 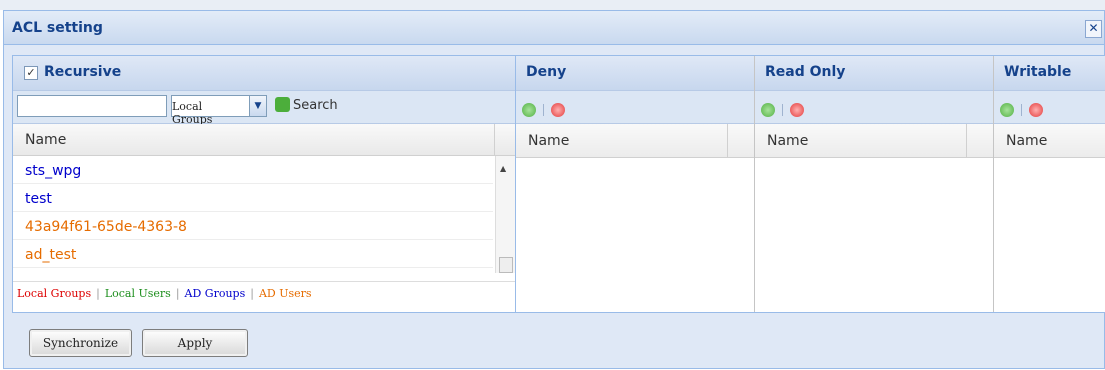 What do you see at coordinates (215, 293) in the screenshot?
I see `legend-ad-groups: AD Groups` at bounding box center [215, 293].